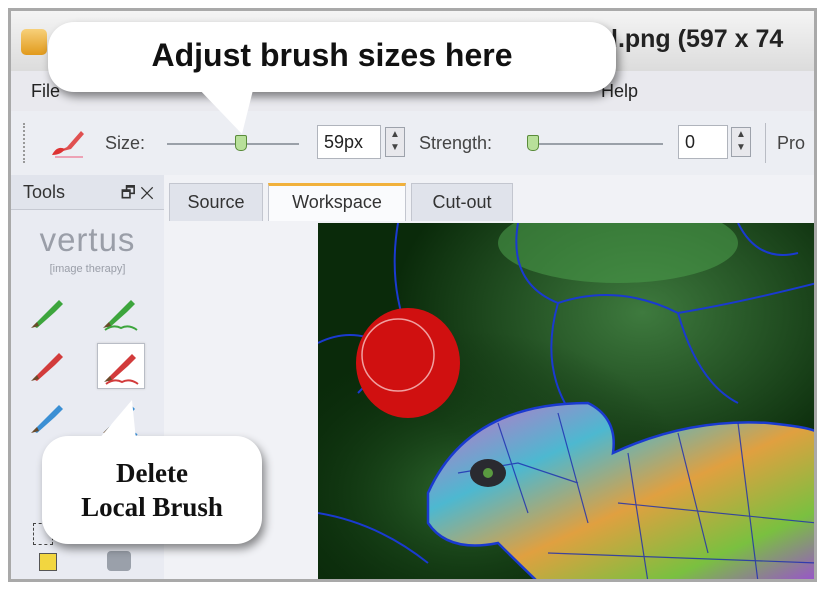 This screenshot has height=590, width=825. I want to click on green-brush-icon, so click(47, 314).